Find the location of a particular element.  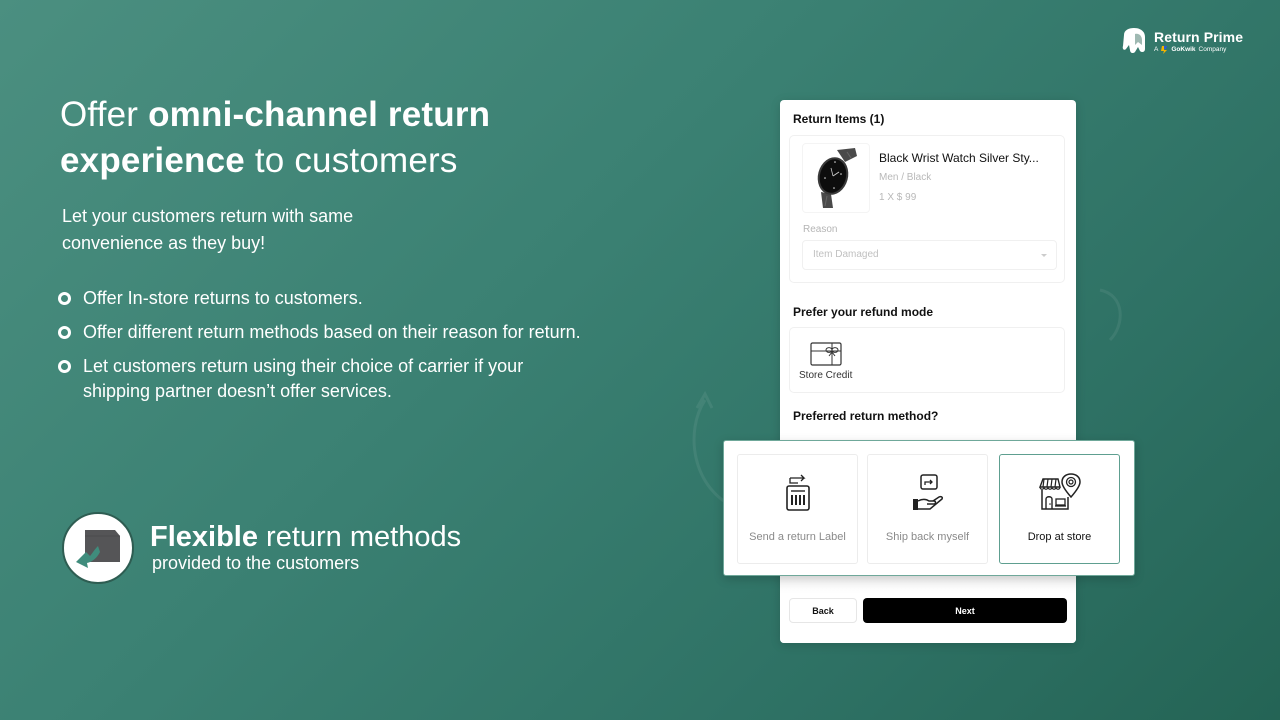

brand-tagline-suffix: Company is located at coordinates (1212, 49).